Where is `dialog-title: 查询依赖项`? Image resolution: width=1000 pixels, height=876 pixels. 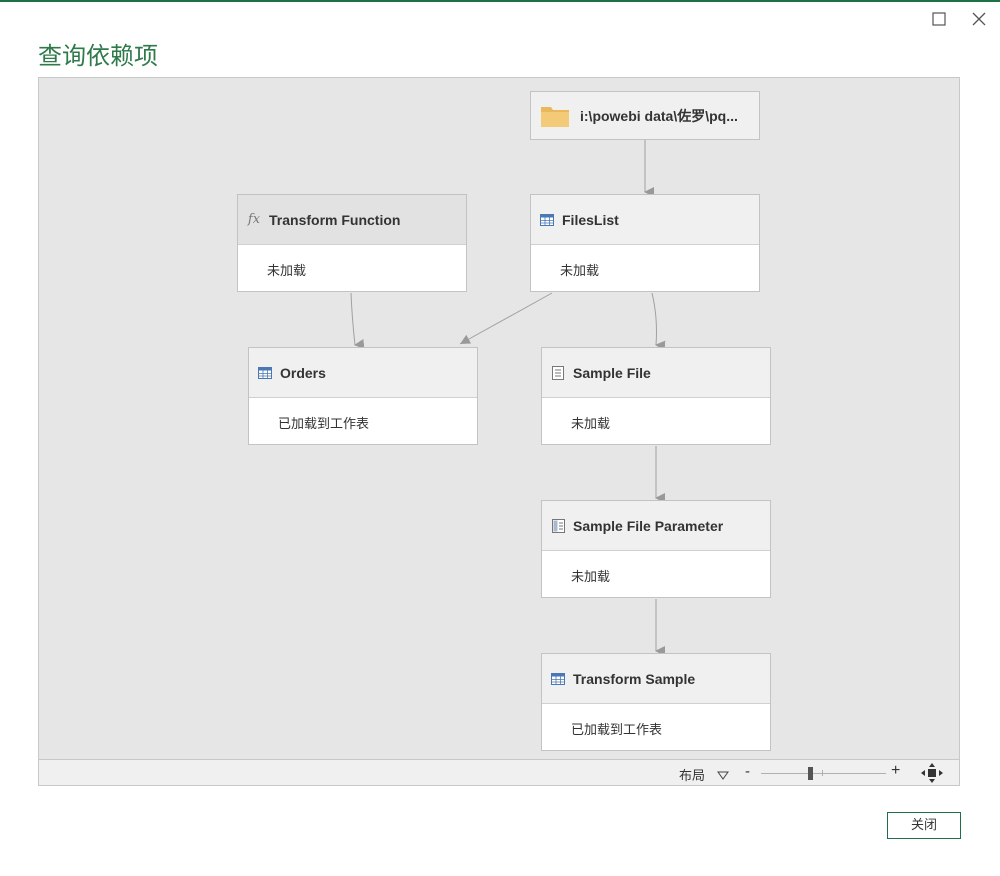 dialog-title: 查询依赖项 is located at coordinates (98, 56).